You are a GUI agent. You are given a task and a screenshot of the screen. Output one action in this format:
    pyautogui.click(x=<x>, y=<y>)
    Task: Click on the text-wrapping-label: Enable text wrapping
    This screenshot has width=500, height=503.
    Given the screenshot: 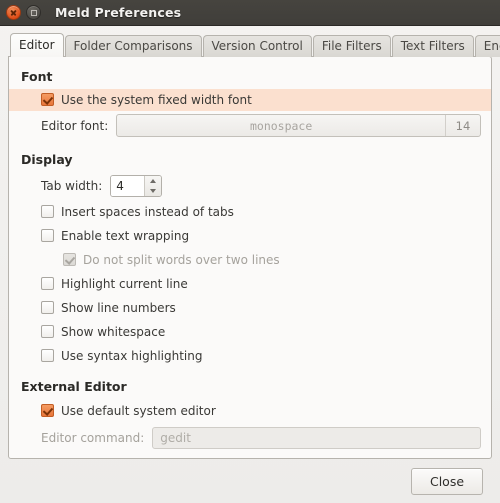 What is the action you would take?
    pyautogui.click(x=125, y=235)
    